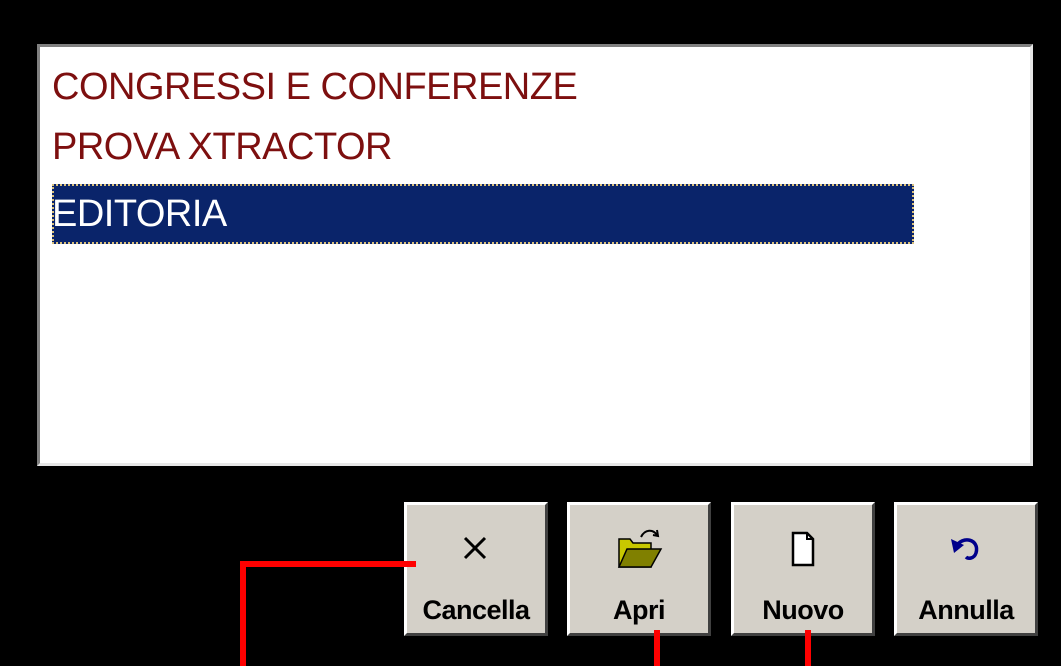  What do you see at coordinates (966, 610) in the screenshot?
I see `annulla-label: Annulla` at bounding box center [966, 610].